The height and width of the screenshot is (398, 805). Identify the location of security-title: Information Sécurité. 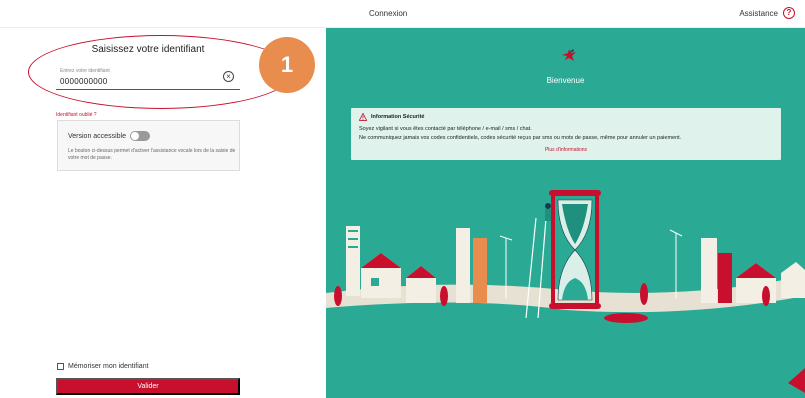
(391, 117).